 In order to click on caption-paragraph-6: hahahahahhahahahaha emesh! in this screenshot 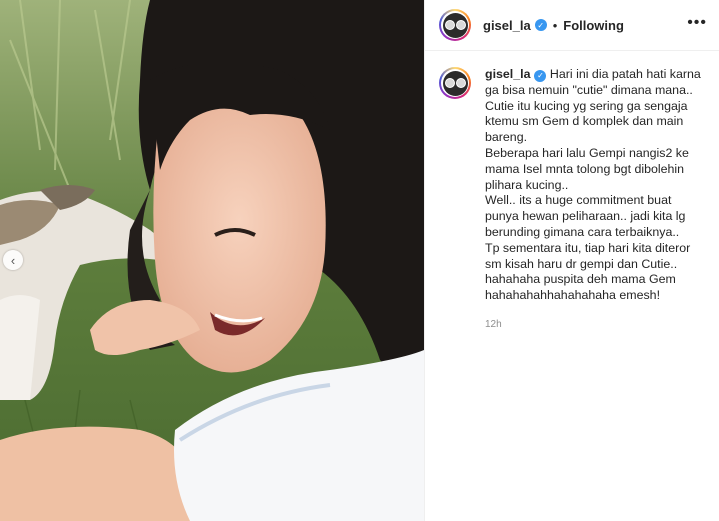, I will do `click(573, 295)`.